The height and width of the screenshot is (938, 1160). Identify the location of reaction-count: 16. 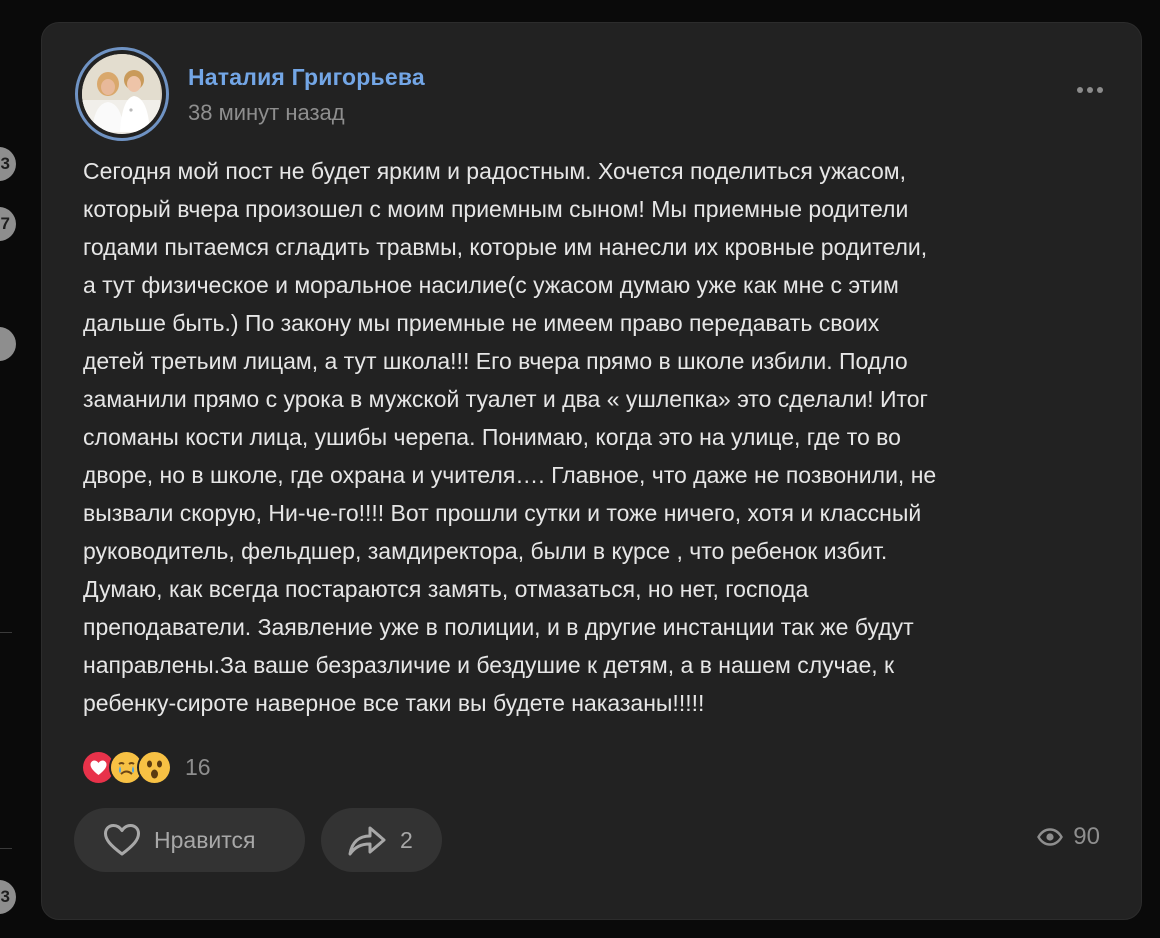
(198, 767).